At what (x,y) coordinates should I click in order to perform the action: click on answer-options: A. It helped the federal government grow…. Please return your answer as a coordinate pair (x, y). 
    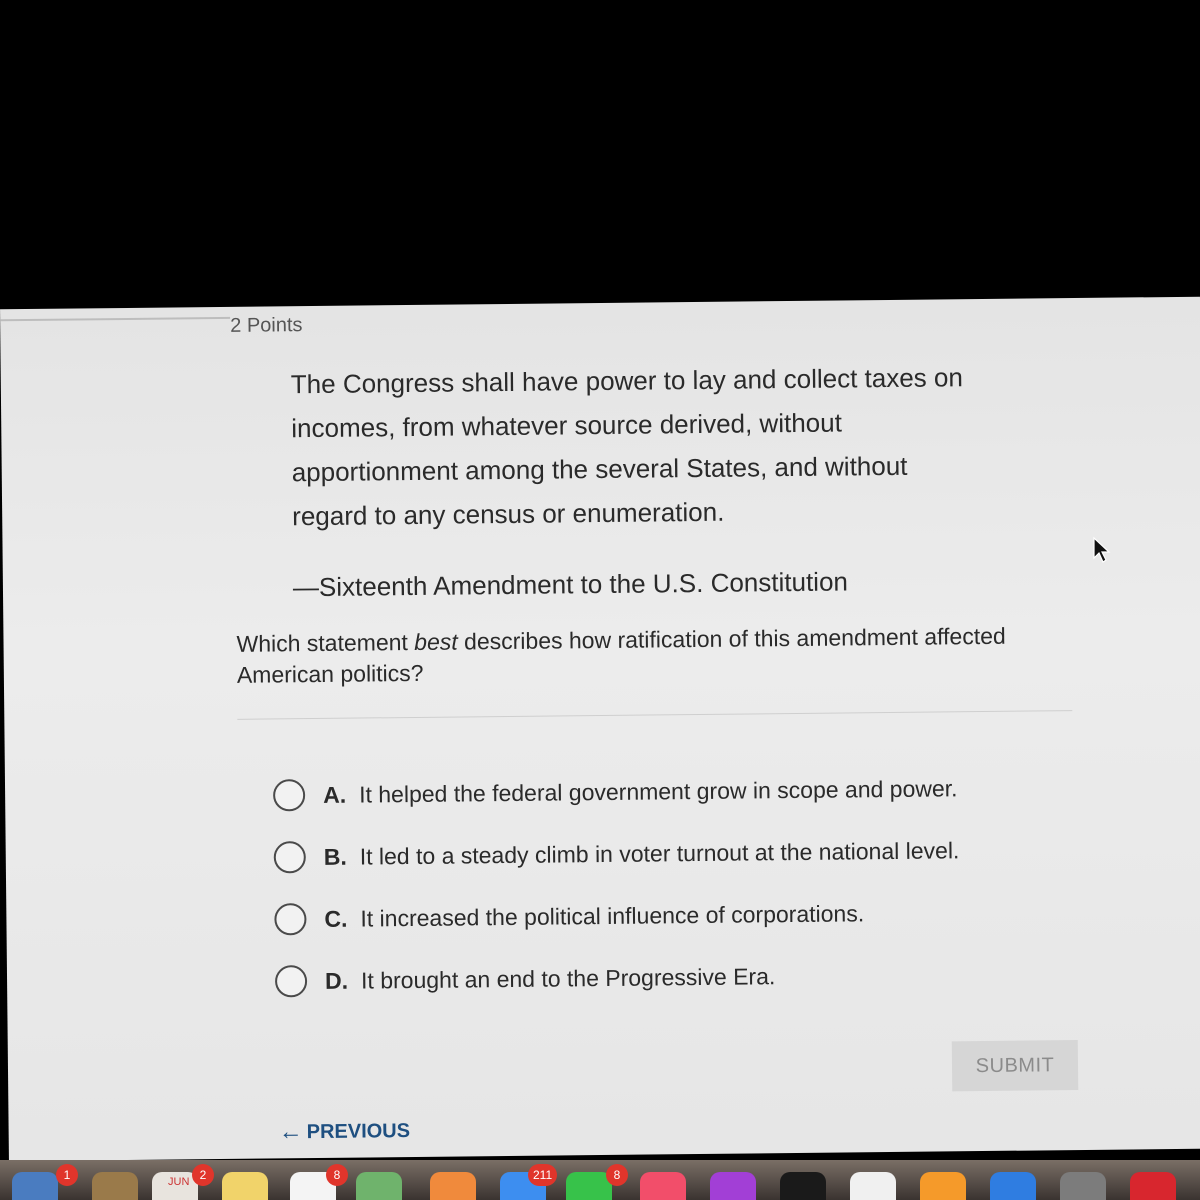
    Looking at the image, I should click on (654, 884).